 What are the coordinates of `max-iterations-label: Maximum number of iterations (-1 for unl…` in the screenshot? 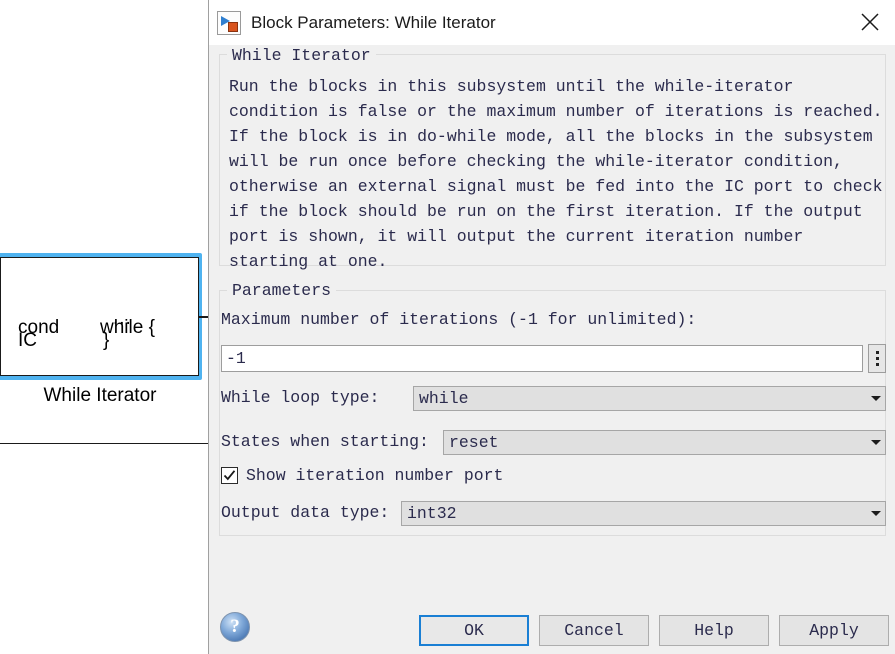 It's located at (459, 319).